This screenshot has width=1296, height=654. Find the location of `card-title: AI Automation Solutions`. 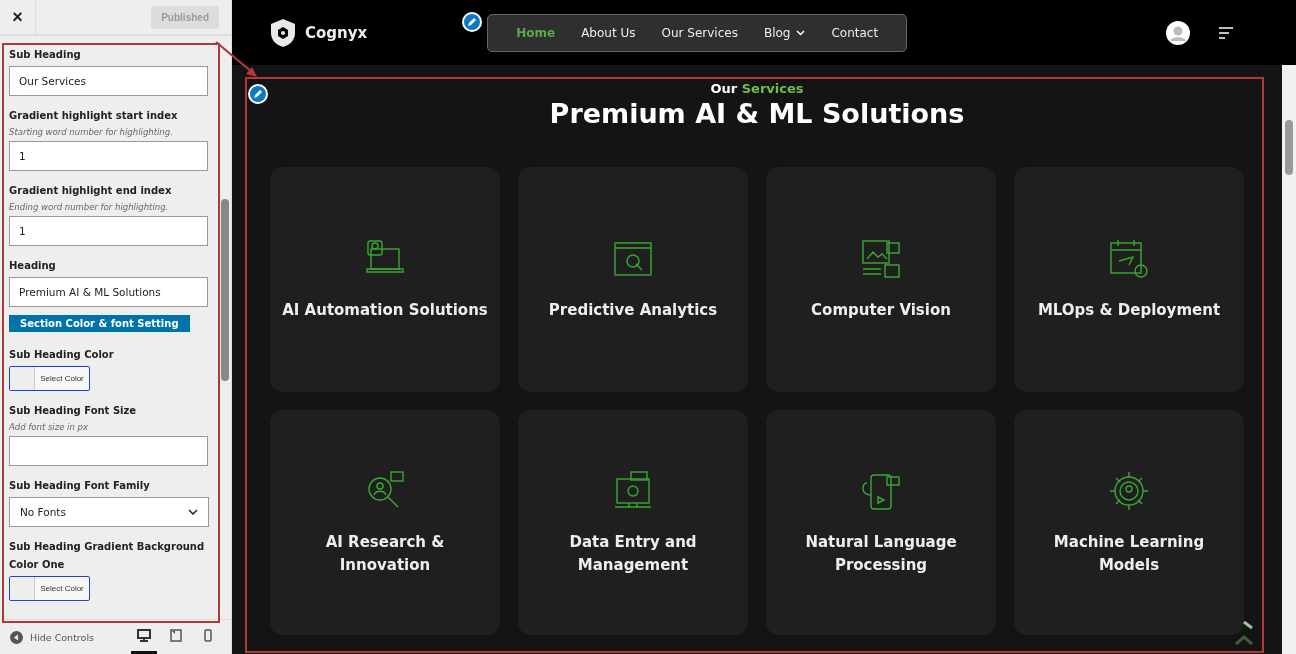

card-title: AI Automation Solutions is located at coordinates (385, 310).